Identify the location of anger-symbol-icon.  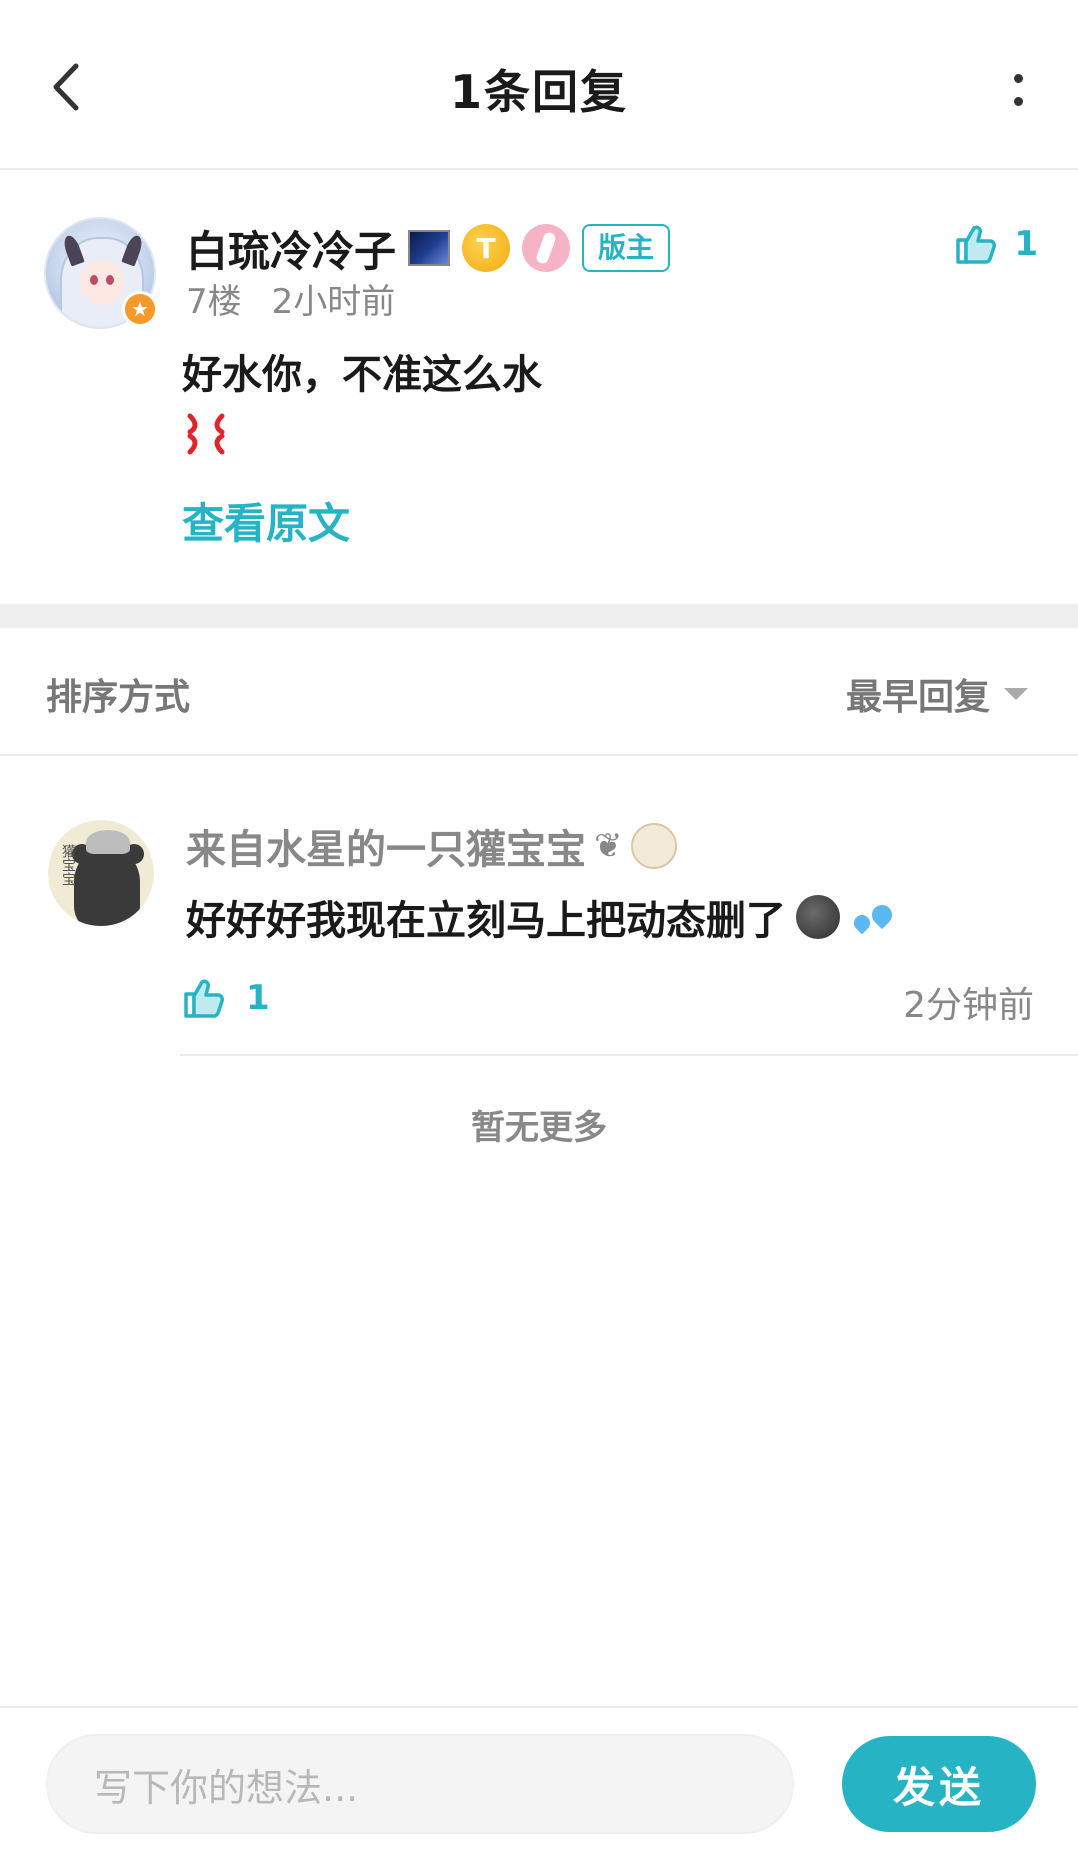
(206, 434).